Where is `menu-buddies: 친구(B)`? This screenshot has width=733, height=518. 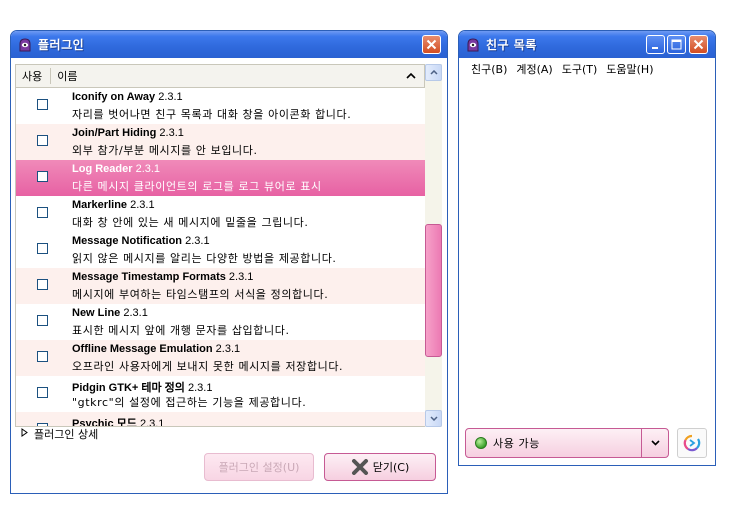 menu-buddies: 친구(B) is located at coordinates (489, 69).